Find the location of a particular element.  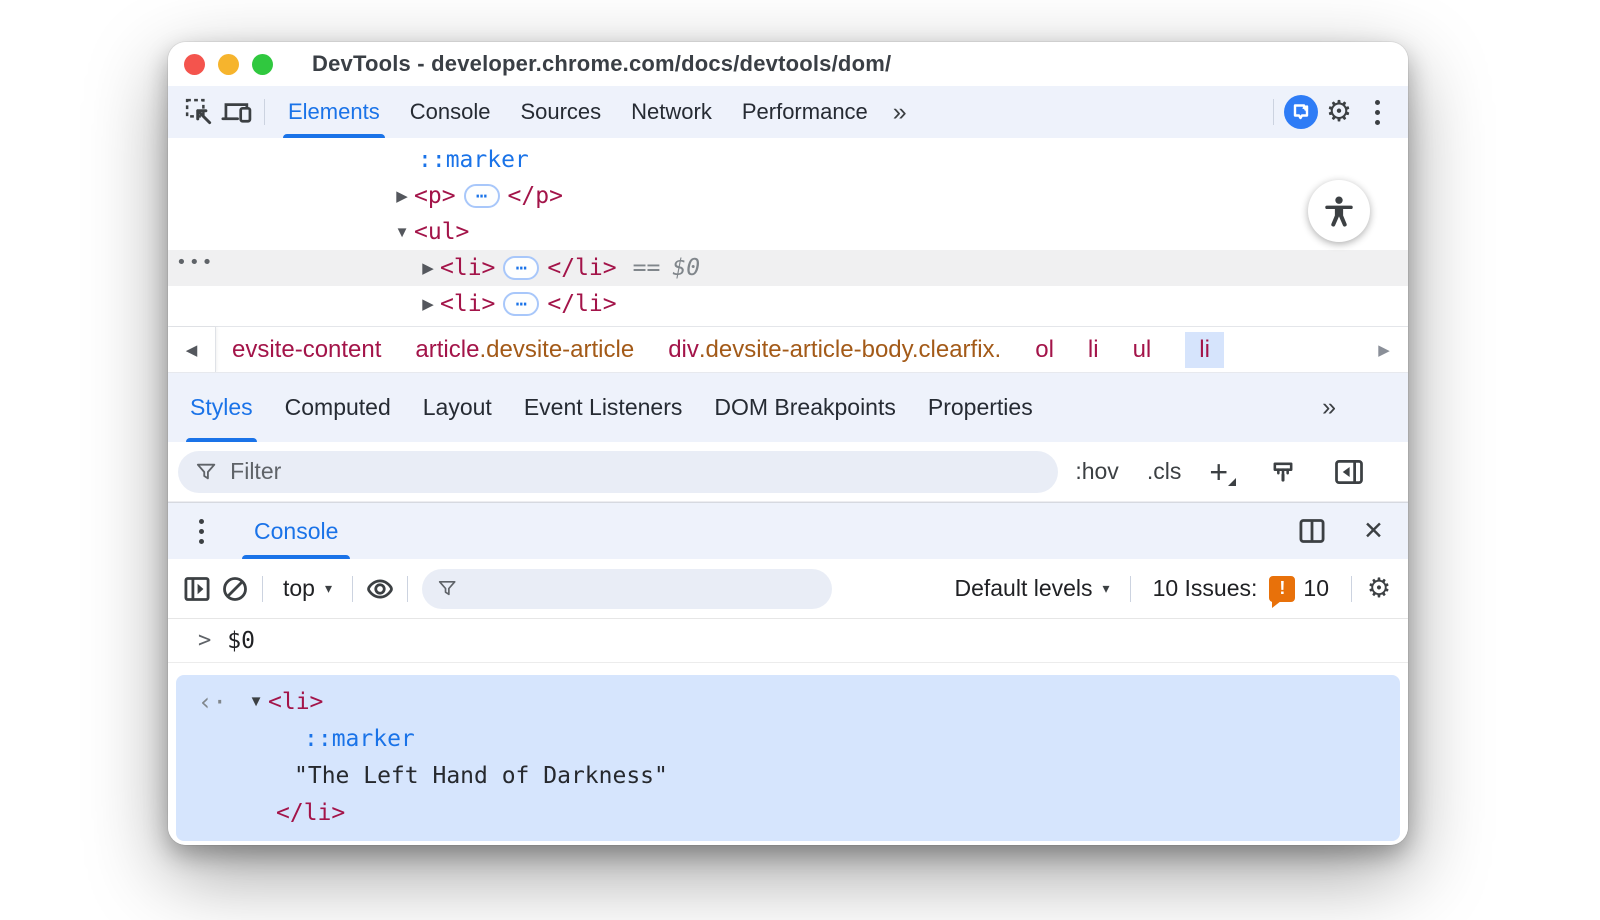

toggle-hover-state-button: :hov is located at coordinates (1096, 471).